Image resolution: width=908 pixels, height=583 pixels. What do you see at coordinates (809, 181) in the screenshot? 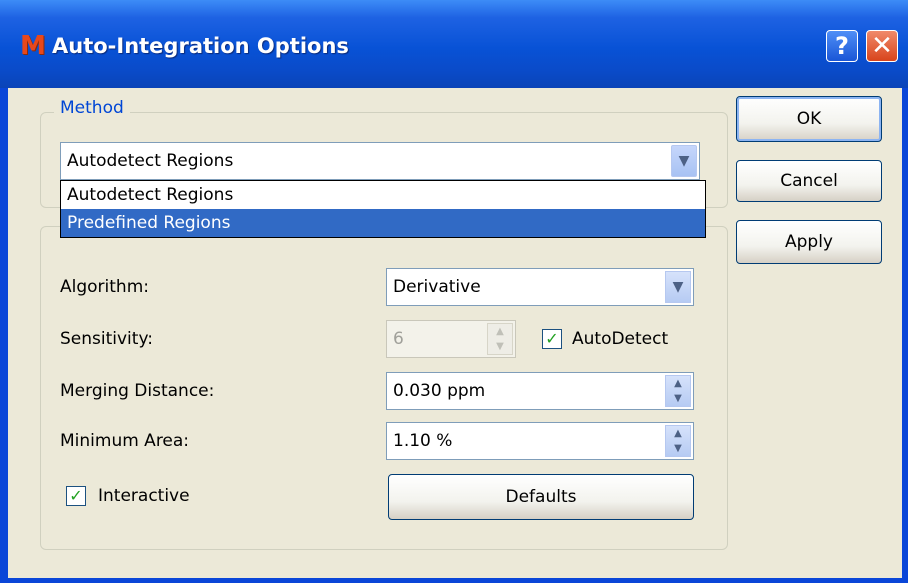
I see `cancel-button: Cancel` at bounding box center [809, 181].